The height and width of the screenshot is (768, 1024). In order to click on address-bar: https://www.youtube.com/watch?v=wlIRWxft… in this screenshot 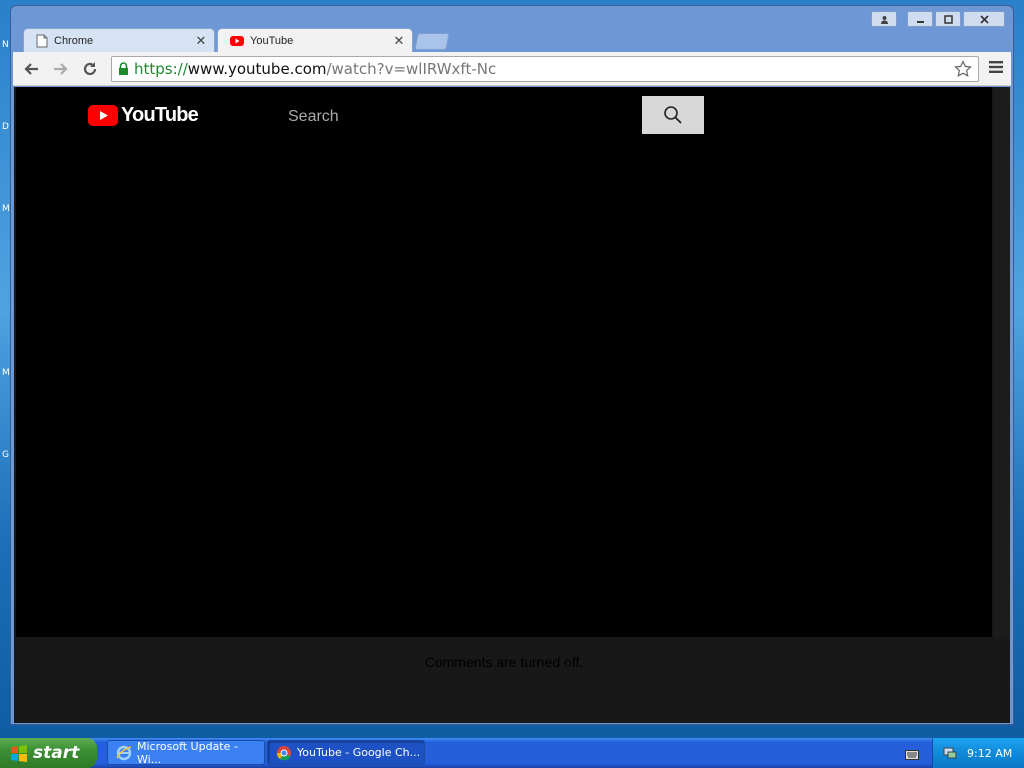, I will do `click(545, 69)`.